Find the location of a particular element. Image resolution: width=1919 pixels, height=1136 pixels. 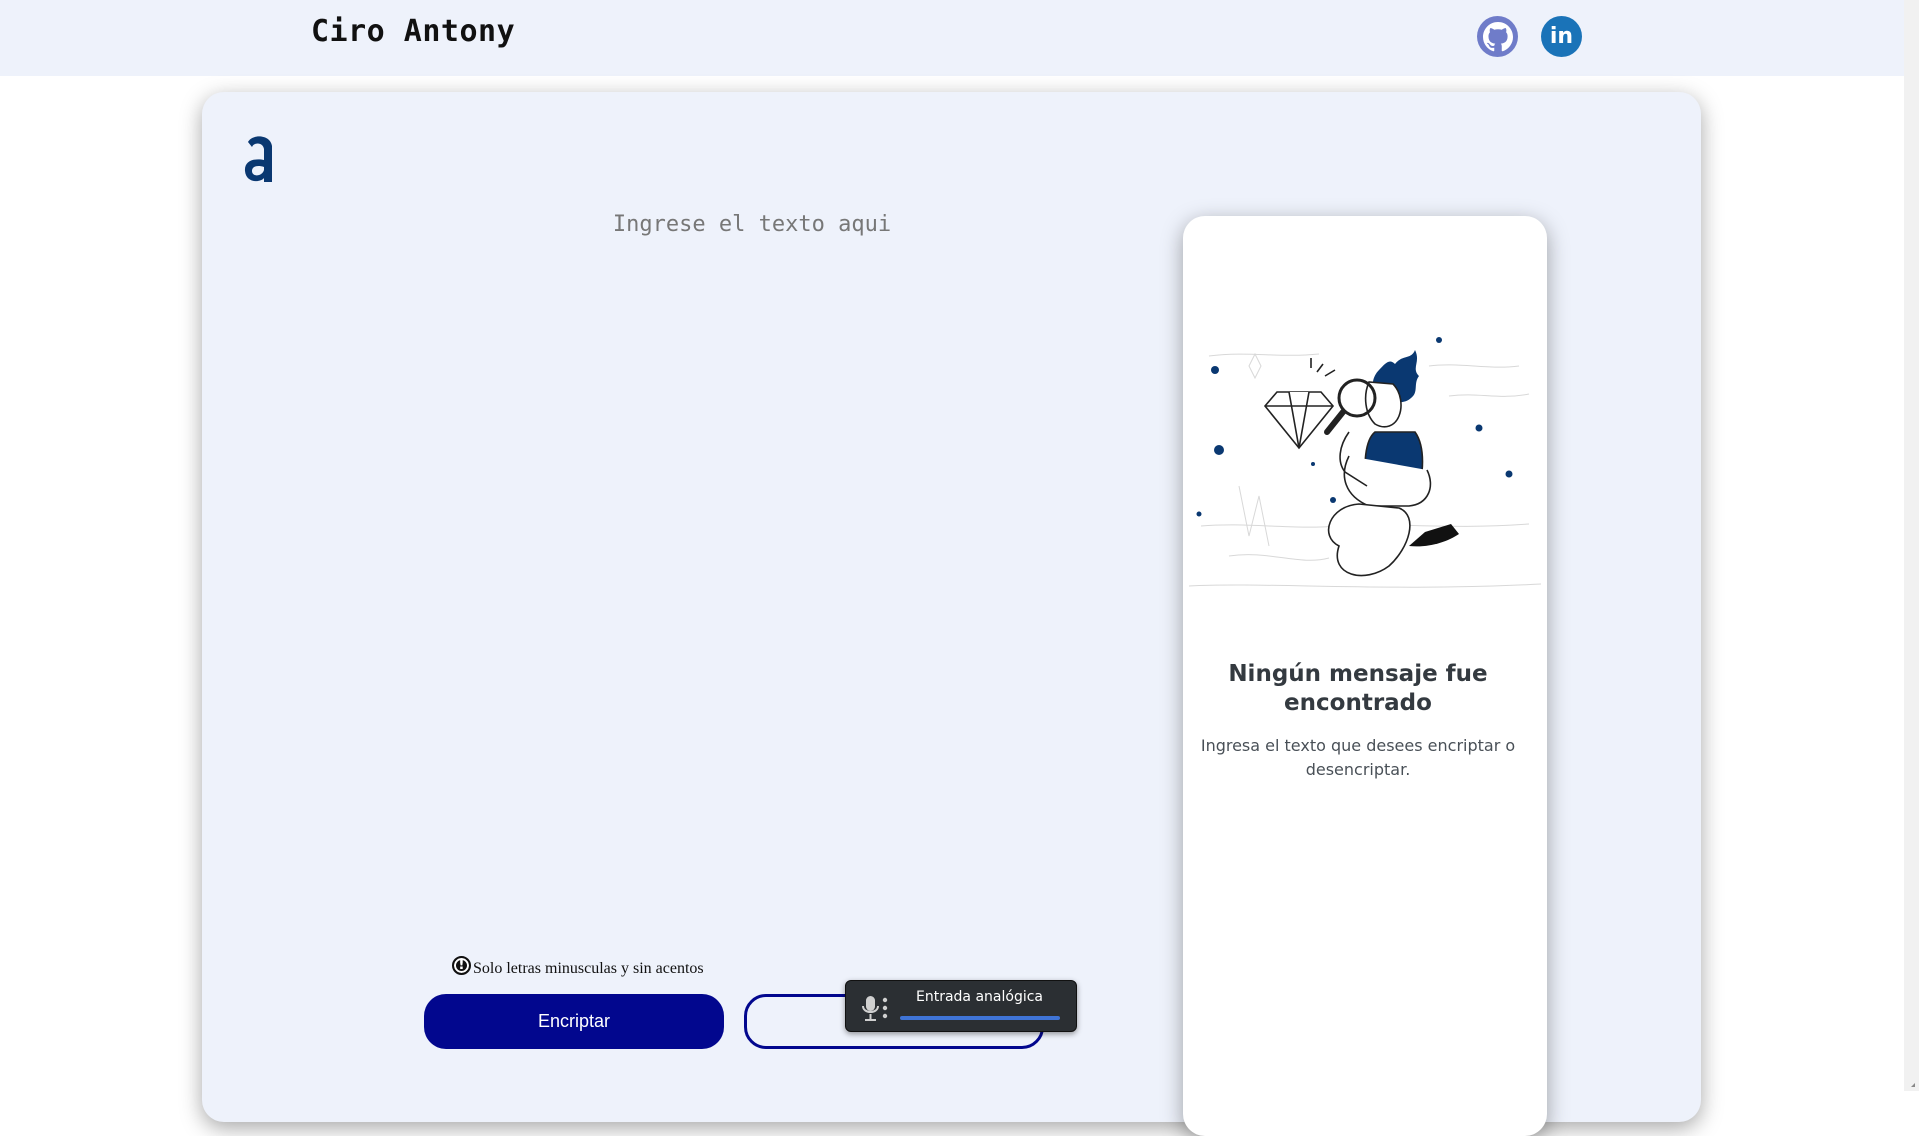

linkedin-icon: in is located at coordinates (1561, 36).